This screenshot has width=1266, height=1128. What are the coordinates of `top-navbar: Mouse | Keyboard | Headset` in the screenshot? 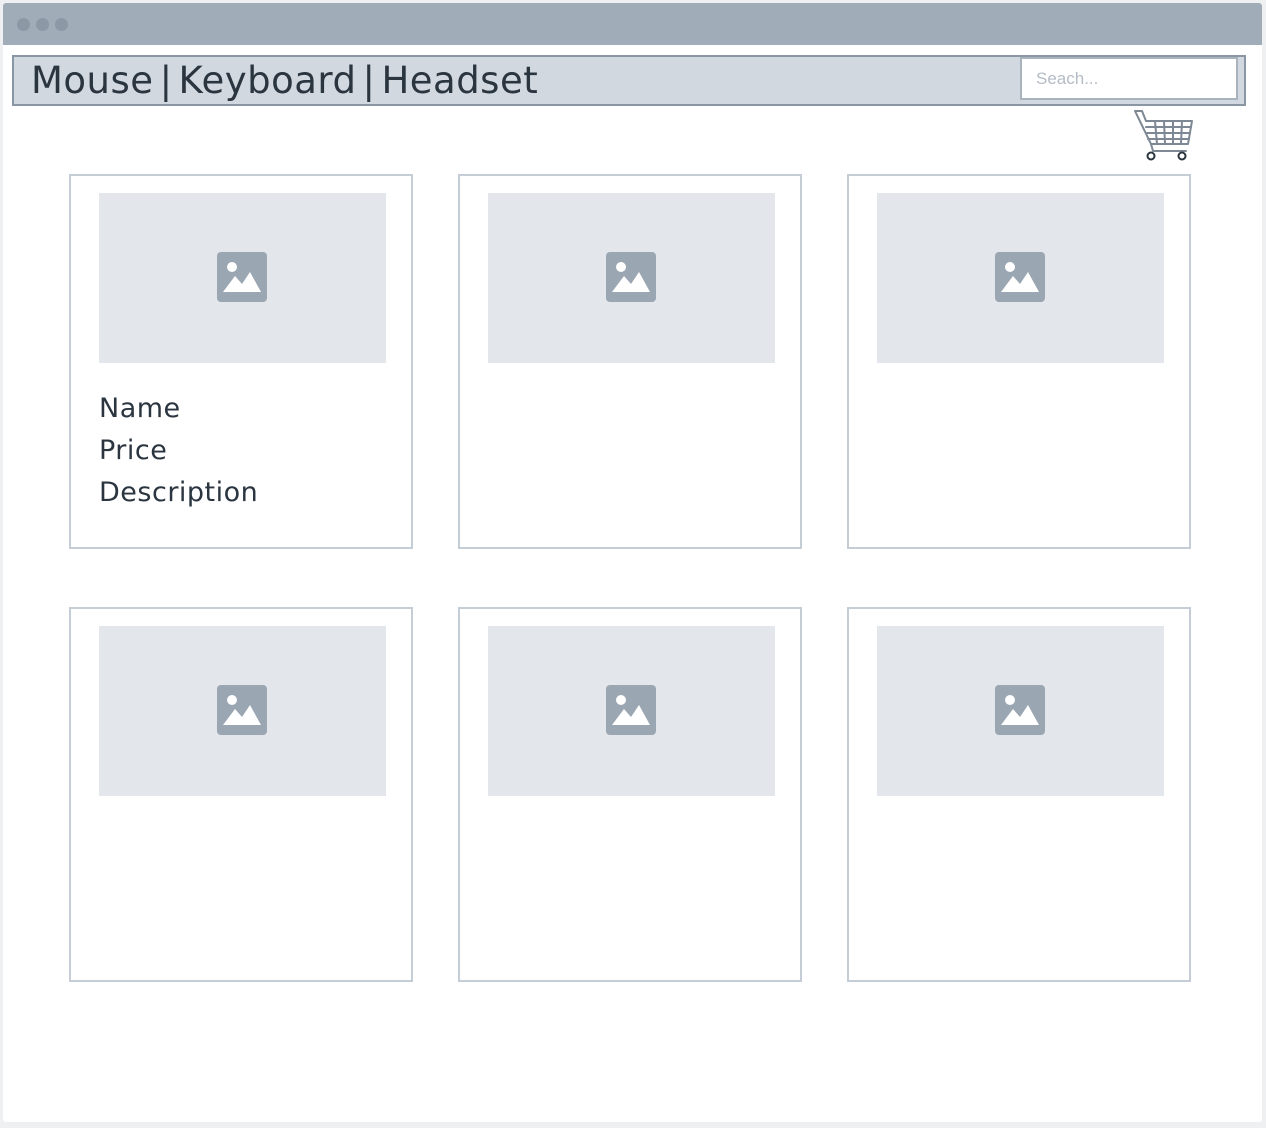 It's located at (629, 80).